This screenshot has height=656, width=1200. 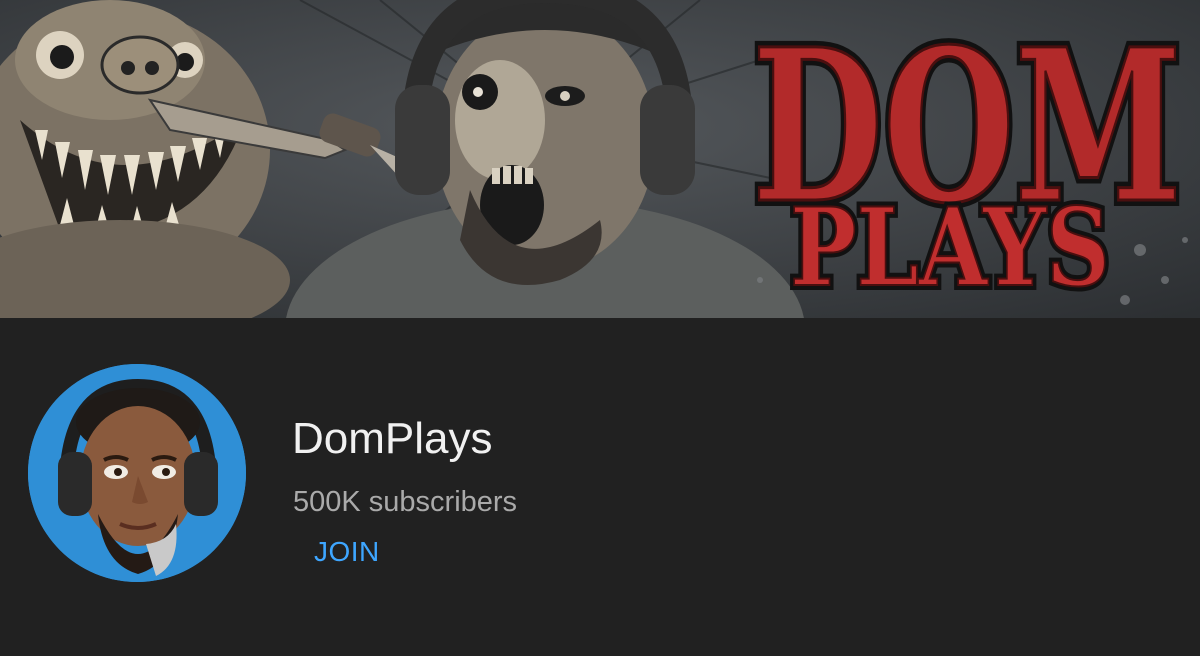 I want to click on banner-logo-plays: PLAYS, so click(x=950, y=248).